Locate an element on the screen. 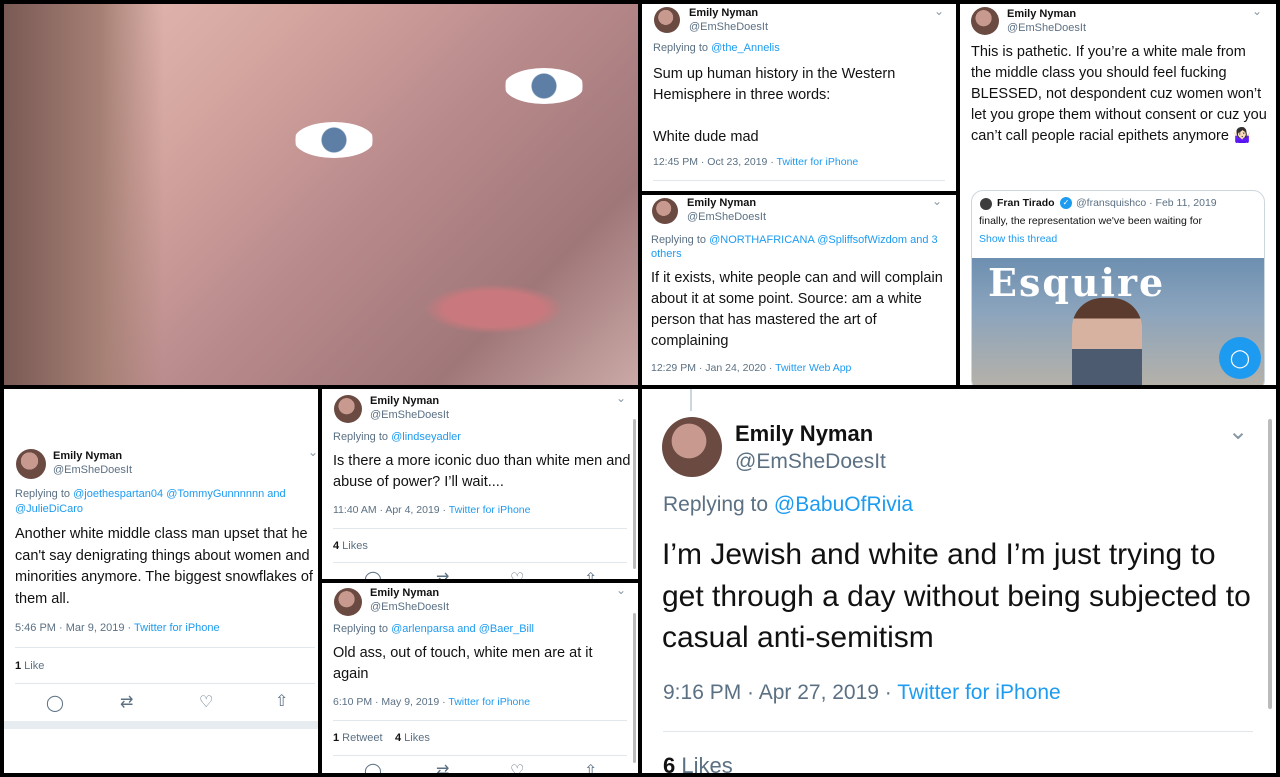  tweet-time: 6:10 PM · May 9, 2019 · is located at coordinates (390, 702).